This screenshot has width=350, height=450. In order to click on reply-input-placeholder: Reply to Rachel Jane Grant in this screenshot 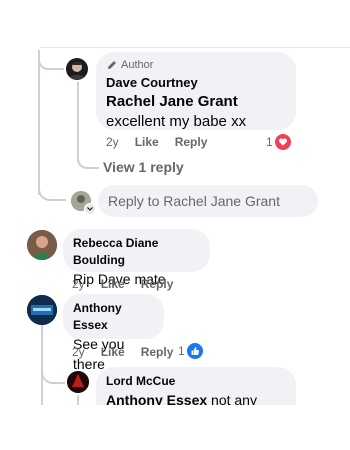, I will do `click(194, 201)`.